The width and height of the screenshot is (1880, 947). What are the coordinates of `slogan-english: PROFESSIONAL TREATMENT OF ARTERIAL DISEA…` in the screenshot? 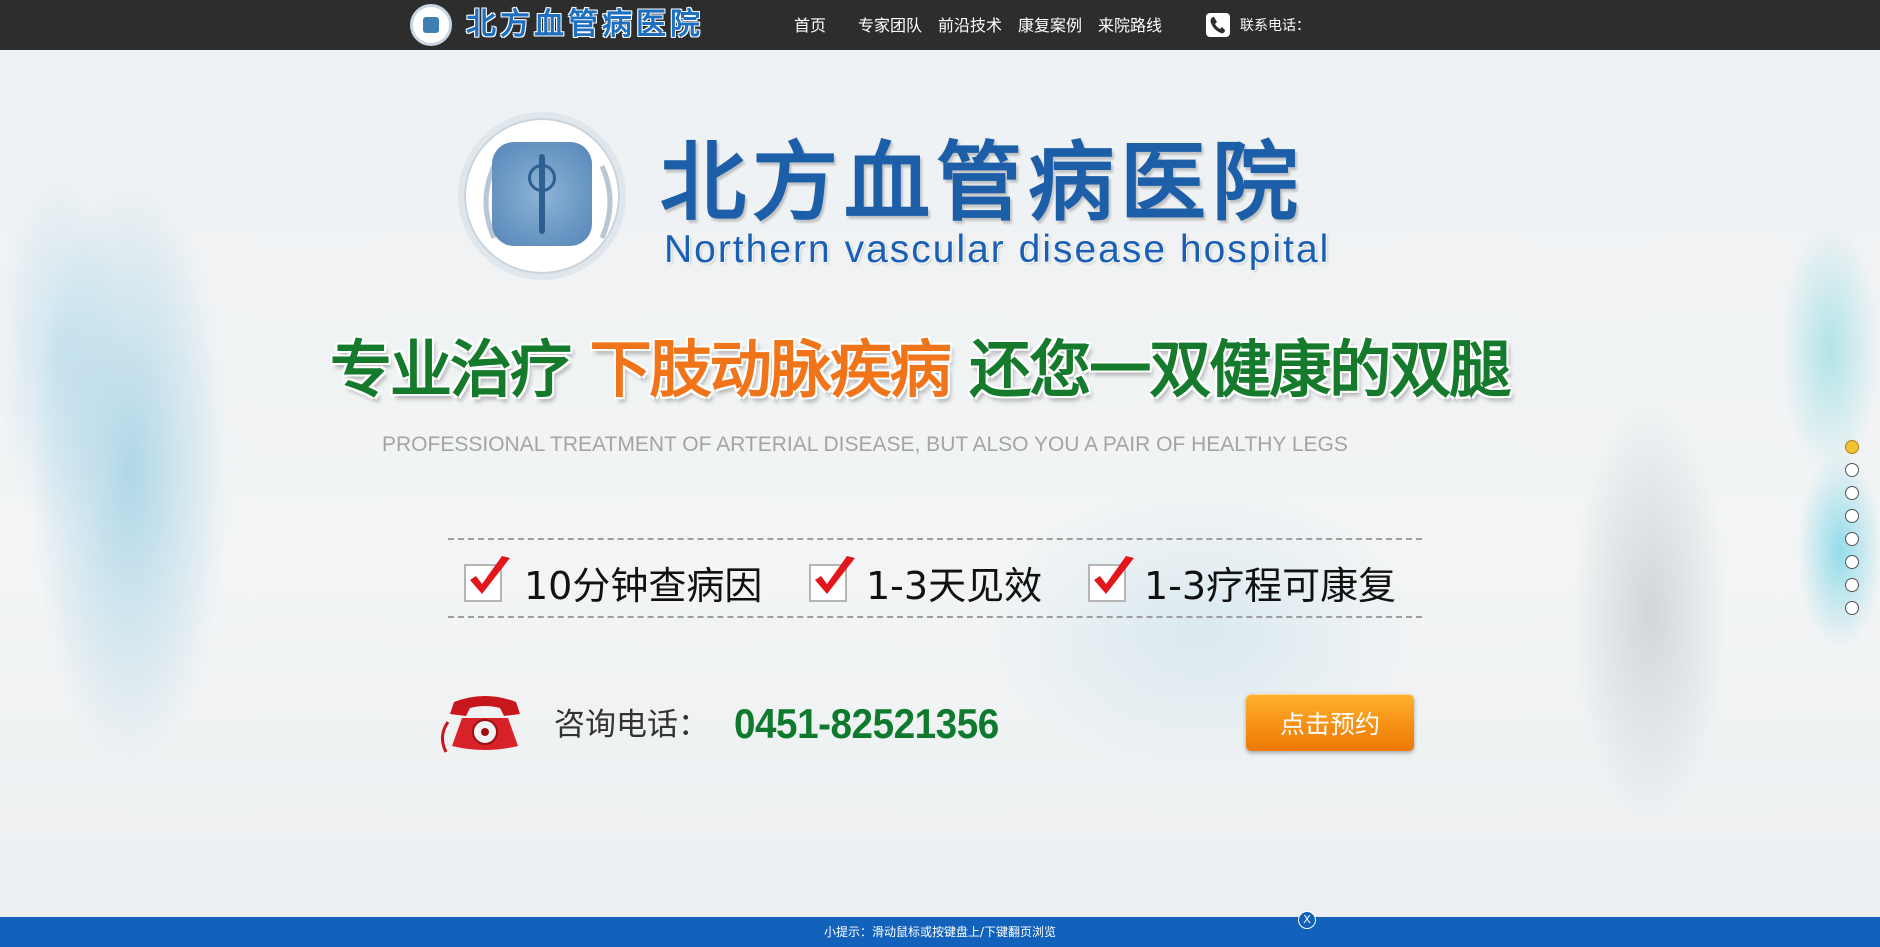 It's located at (865, 444).